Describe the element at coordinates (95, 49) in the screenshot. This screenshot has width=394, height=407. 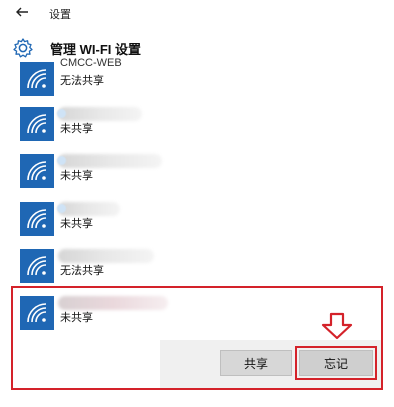
I see `page-title: 管理 WI-FI 设置` at that location.